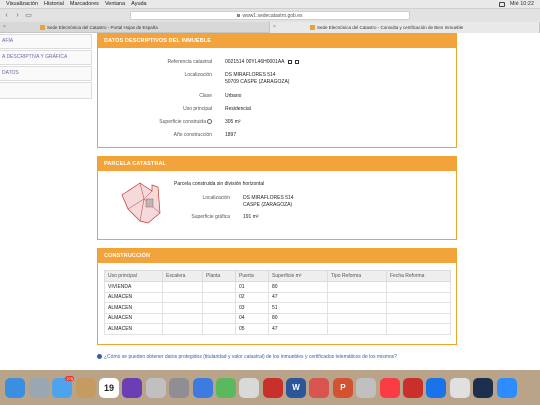 Image resolution: width=540 pixels, height=405 pixels. I want to click on superficie-label: Superficie construida, so click(182, 122).